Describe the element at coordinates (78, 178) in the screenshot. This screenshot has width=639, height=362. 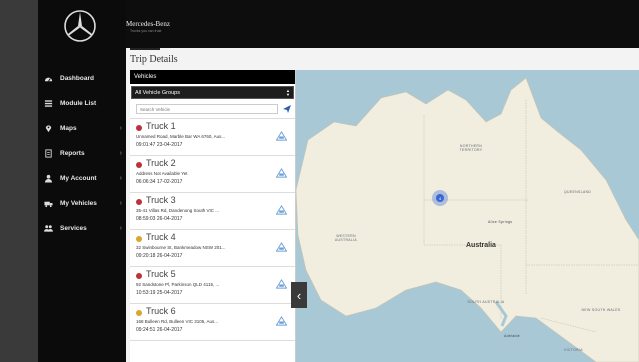
I see `sidebar-item-label: My Account` at that location.